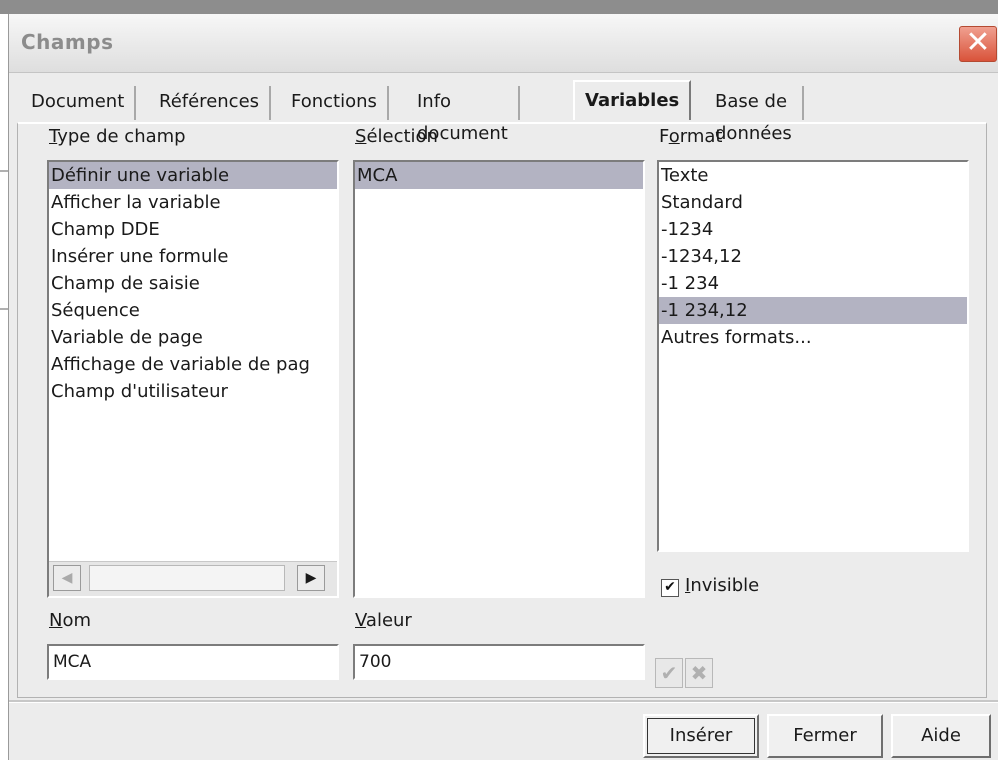 The width and height of the screenshot is (998, 760). Describe the element at coordinates (79, 103) in the screenshot. I see `tab-document: Document` at that location.